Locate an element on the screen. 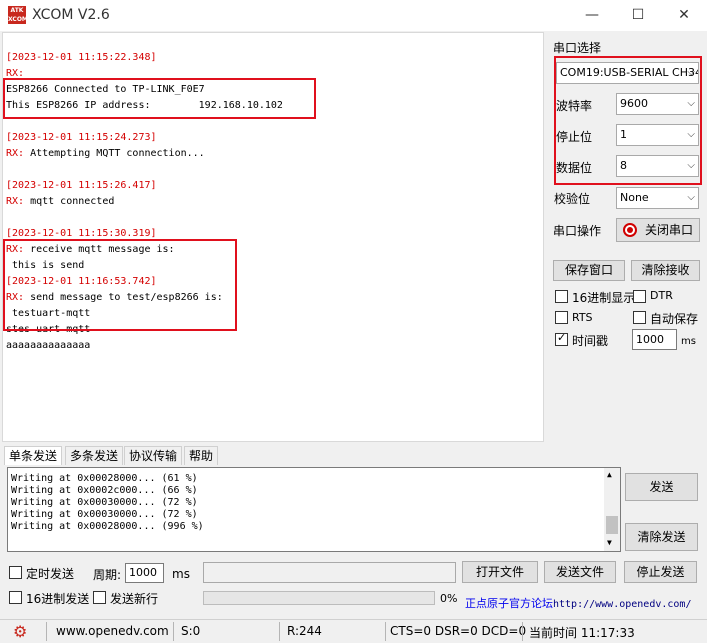 This screenshot has width=707, height=643. save-window-button: 保存窗口 is located at coordinates (589, 270).